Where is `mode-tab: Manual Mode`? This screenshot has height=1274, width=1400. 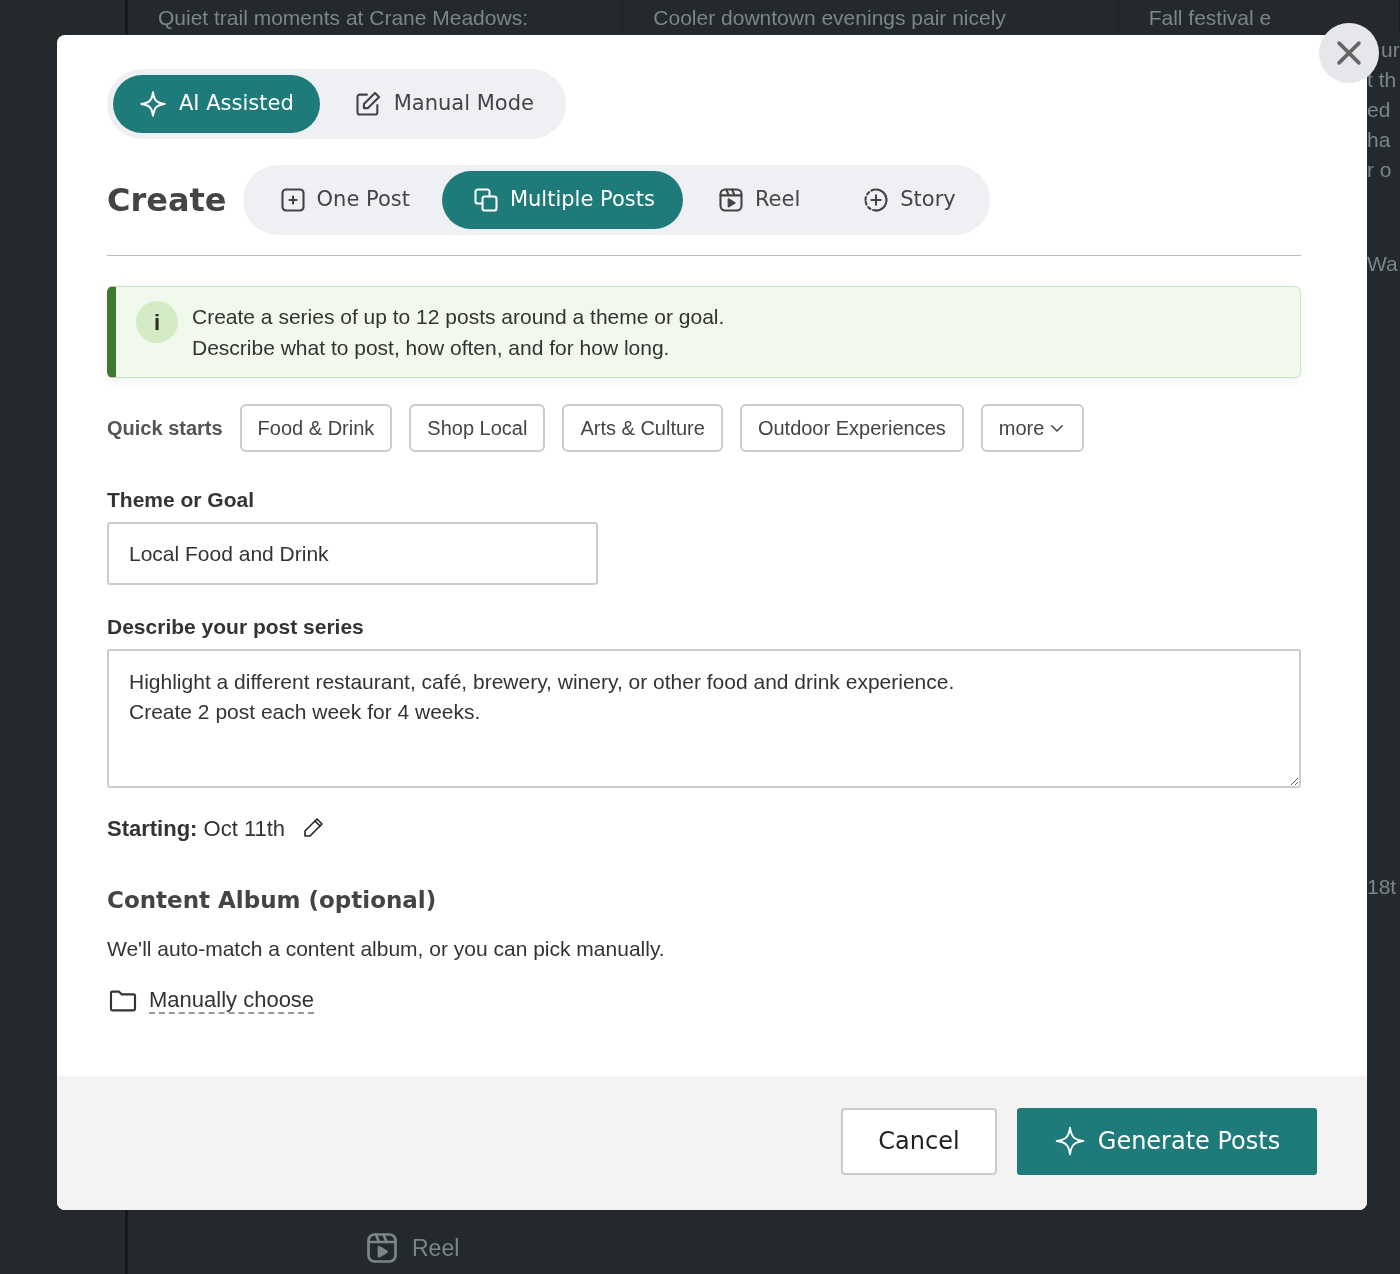 mode-tab: Manual Mode is located at coordinates (441, 104).